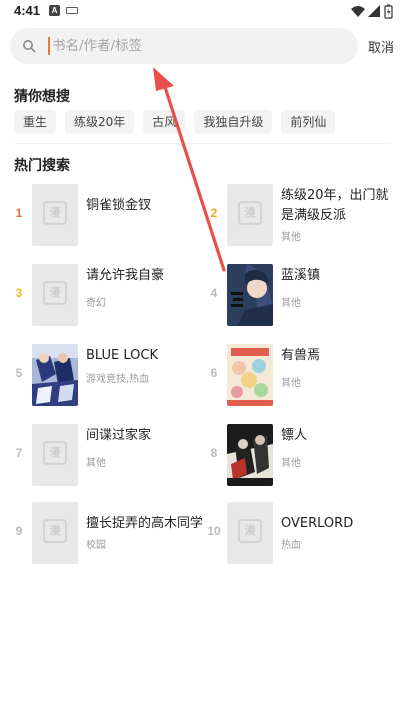  What do you see at coordinates (19, 293) in the screenshot?
I see `rank-number: 3` at bounding box center [19, 293].